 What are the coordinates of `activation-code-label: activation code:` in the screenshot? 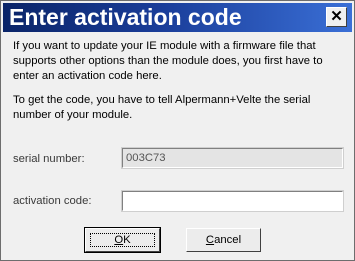 It's located at (52, 201).